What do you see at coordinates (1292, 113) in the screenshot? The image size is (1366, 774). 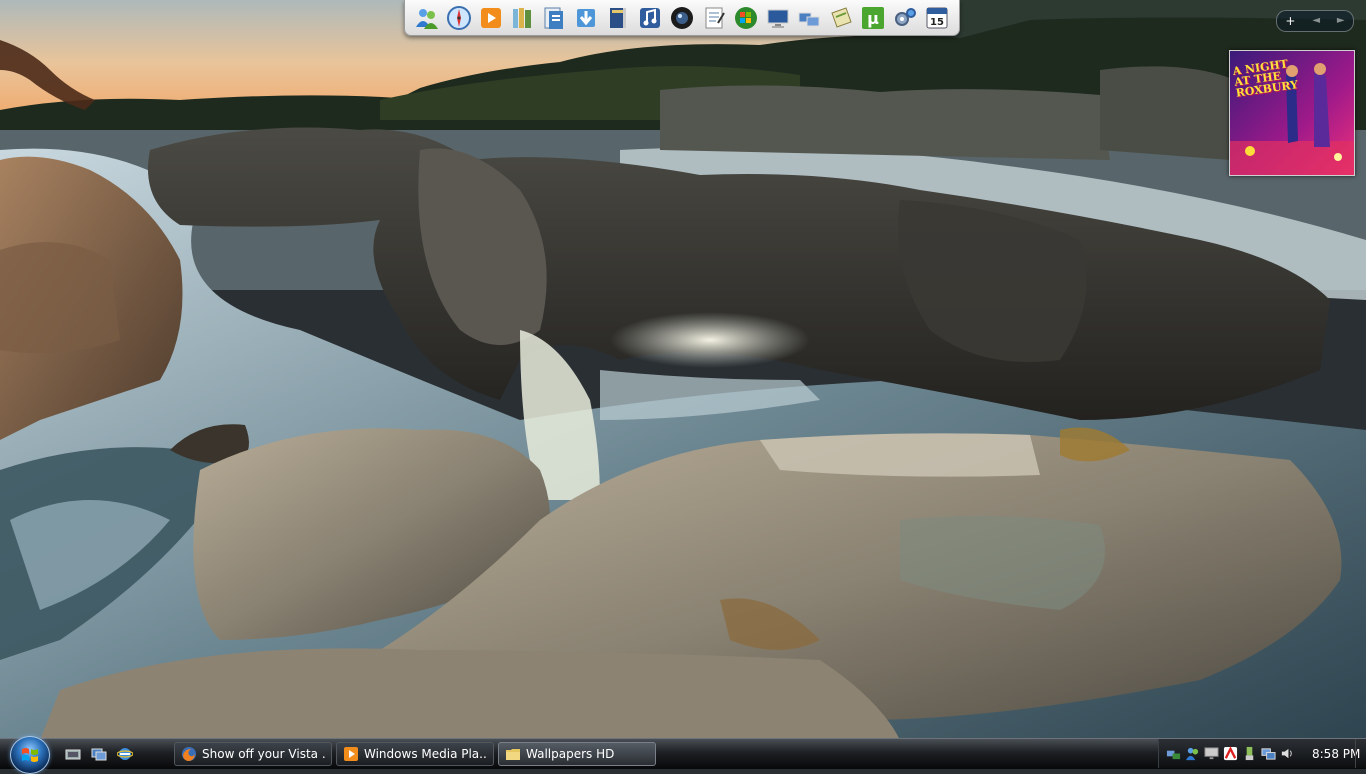 I see `now-playing-album-art: A NIGHT AT THE ROXBURY` at bounding box center [1292, 113].